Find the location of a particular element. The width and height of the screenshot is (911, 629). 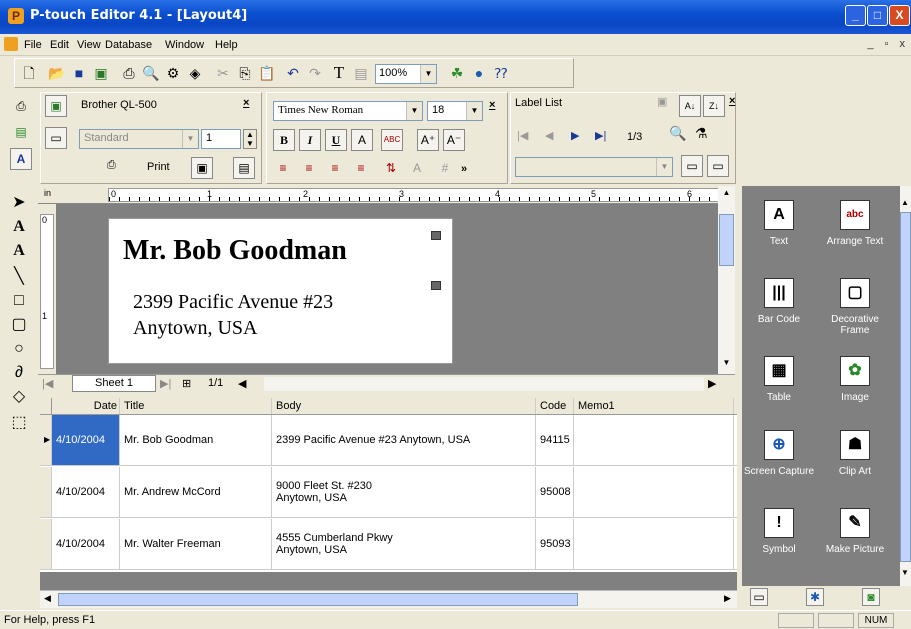

palette-clip-art: ☗ Clip Art is located at coordinates (855, 453).